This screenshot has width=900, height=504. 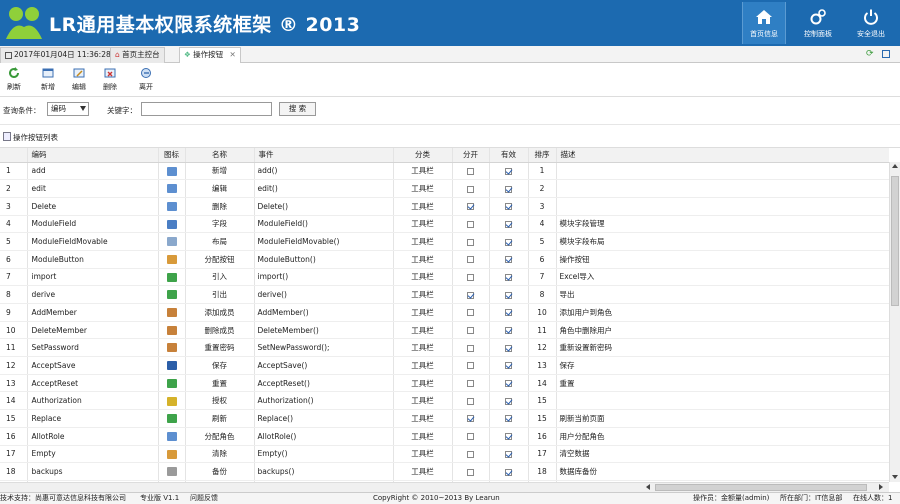 What do you see at coordinates (93, 171) in the screenshot?
I see `cell-code: add` at bounding box center [93, 171].